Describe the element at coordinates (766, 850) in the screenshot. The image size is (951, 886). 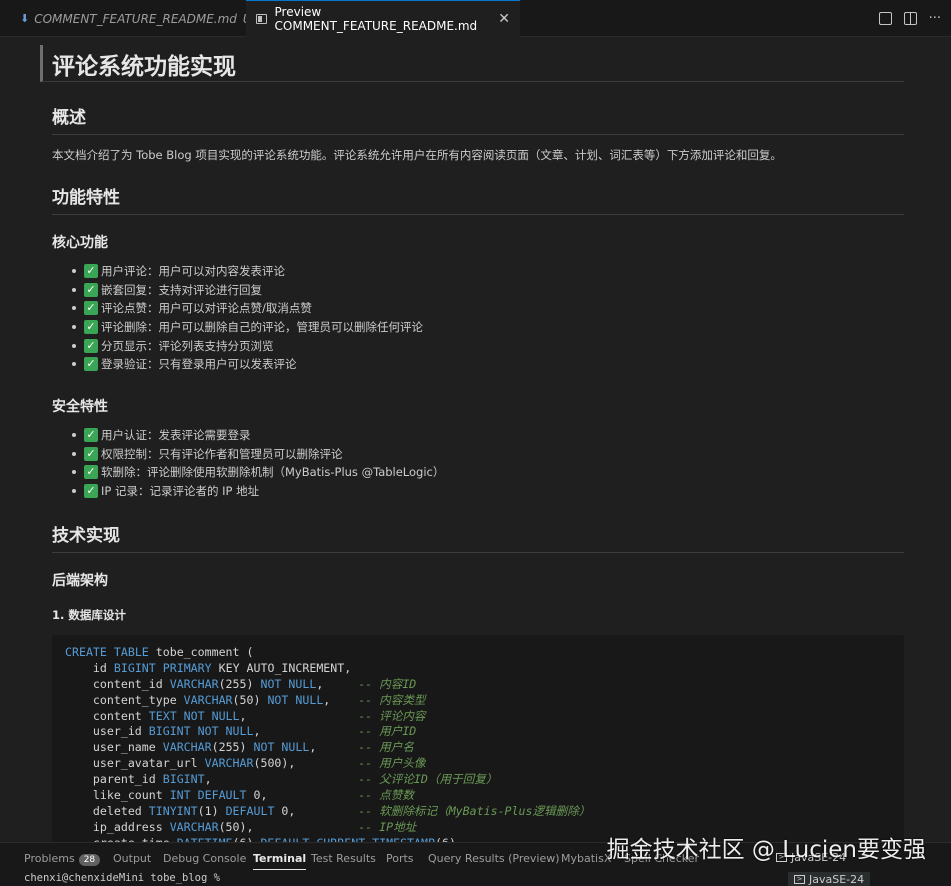
I see `watermark: 掘金技术社区 @ Lucien要变强` at that location.